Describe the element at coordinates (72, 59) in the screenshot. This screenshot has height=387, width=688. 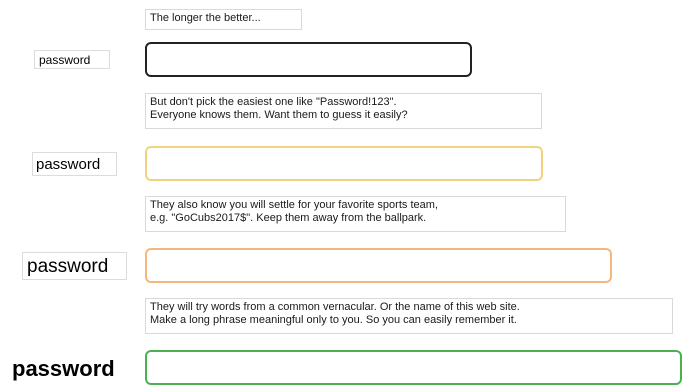
I see `password-label-1: password` at that location.